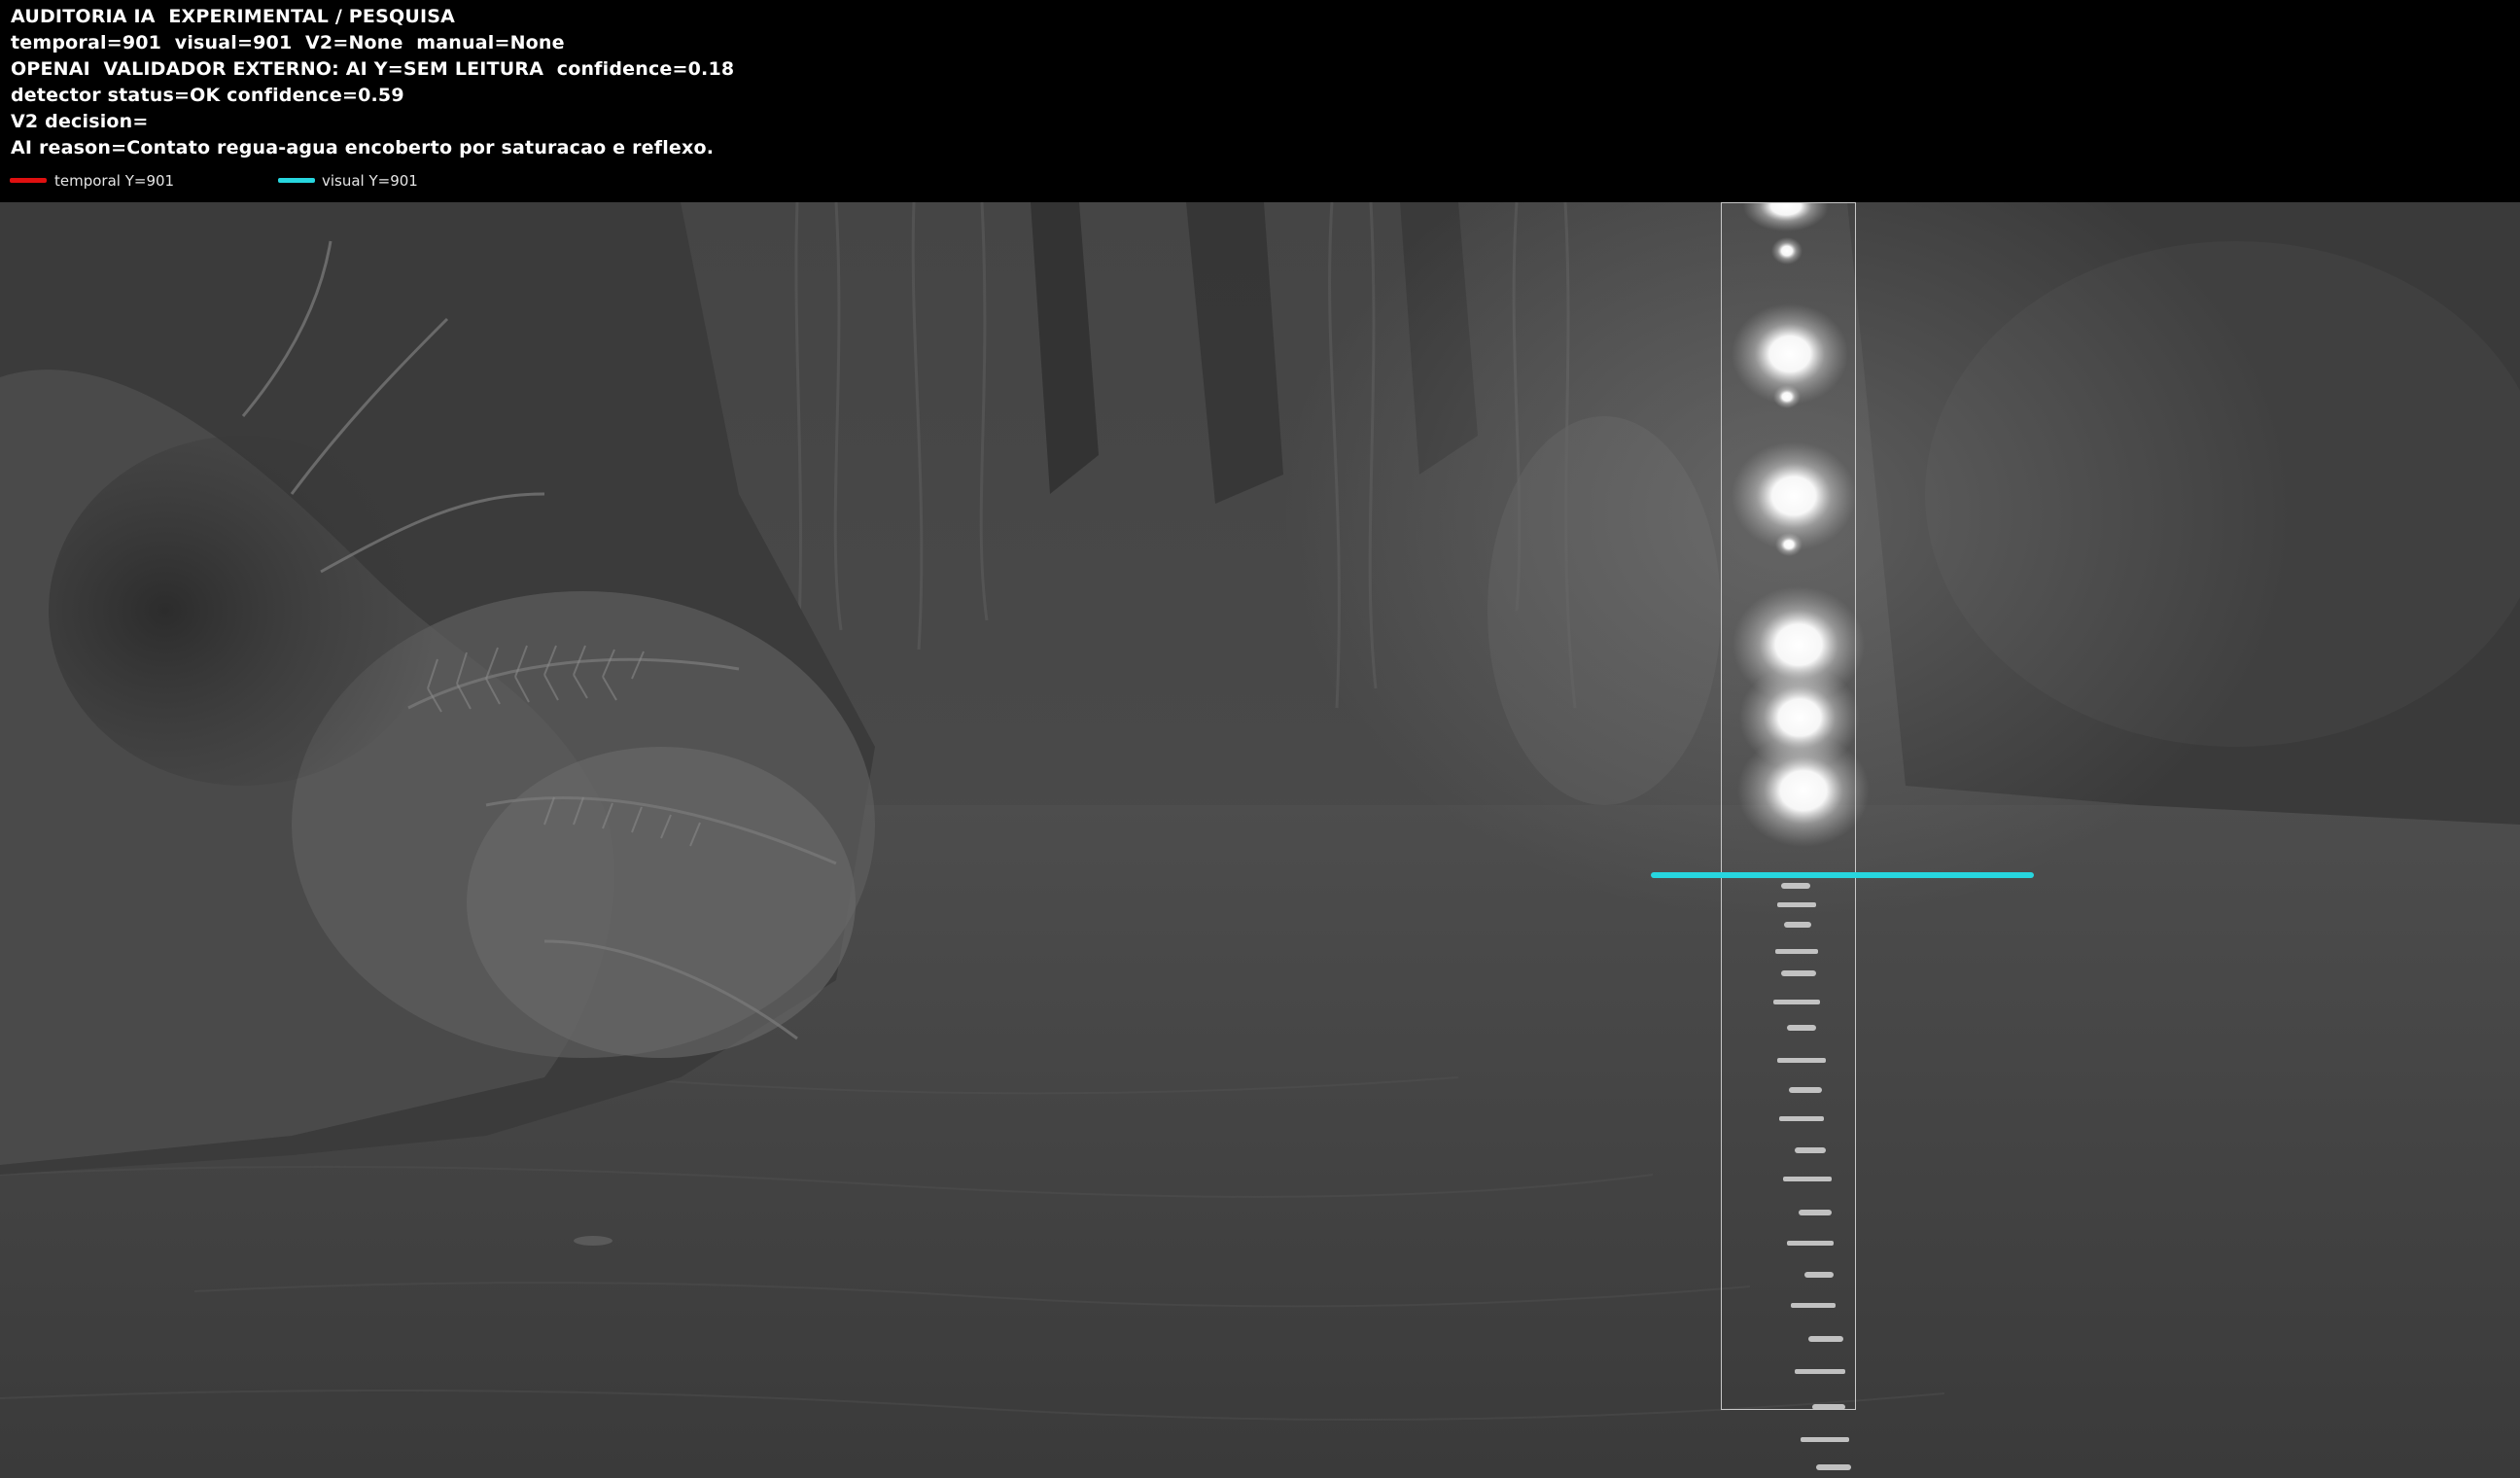  Describe the element at coordinates (114, 181) in the screenshot. I see `legend-temporal-label: temporal Y=901` at that location.